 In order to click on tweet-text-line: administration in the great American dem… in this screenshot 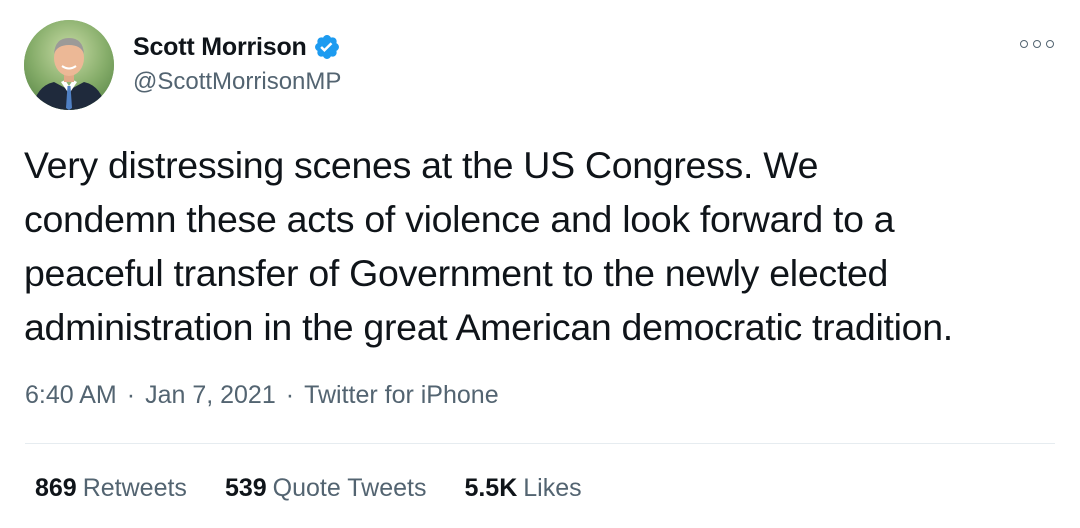, I will do `click(488, 327)`.